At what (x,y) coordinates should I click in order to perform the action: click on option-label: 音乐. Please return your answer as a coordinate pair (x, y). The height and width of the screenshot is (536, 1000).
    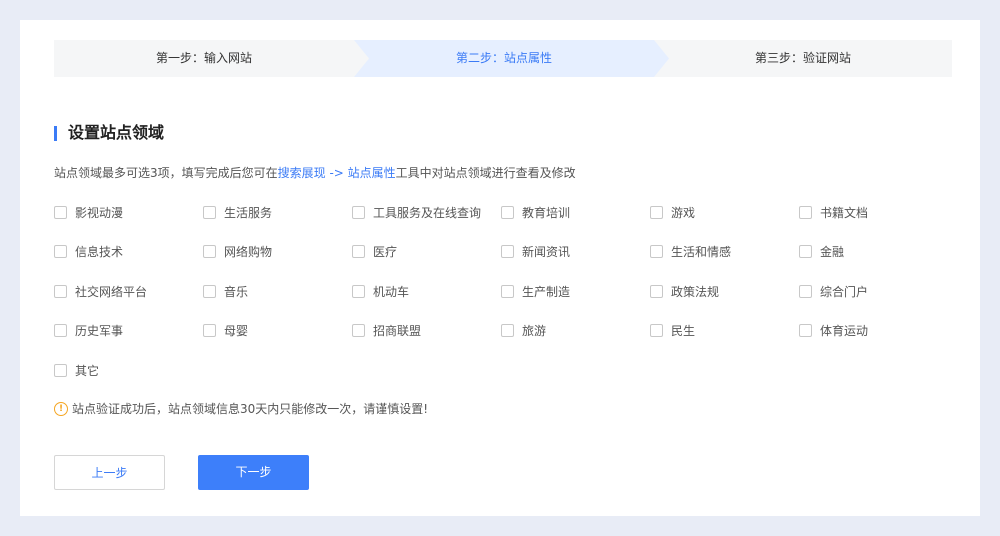
    Looking at the image, I should click on (236, 292).